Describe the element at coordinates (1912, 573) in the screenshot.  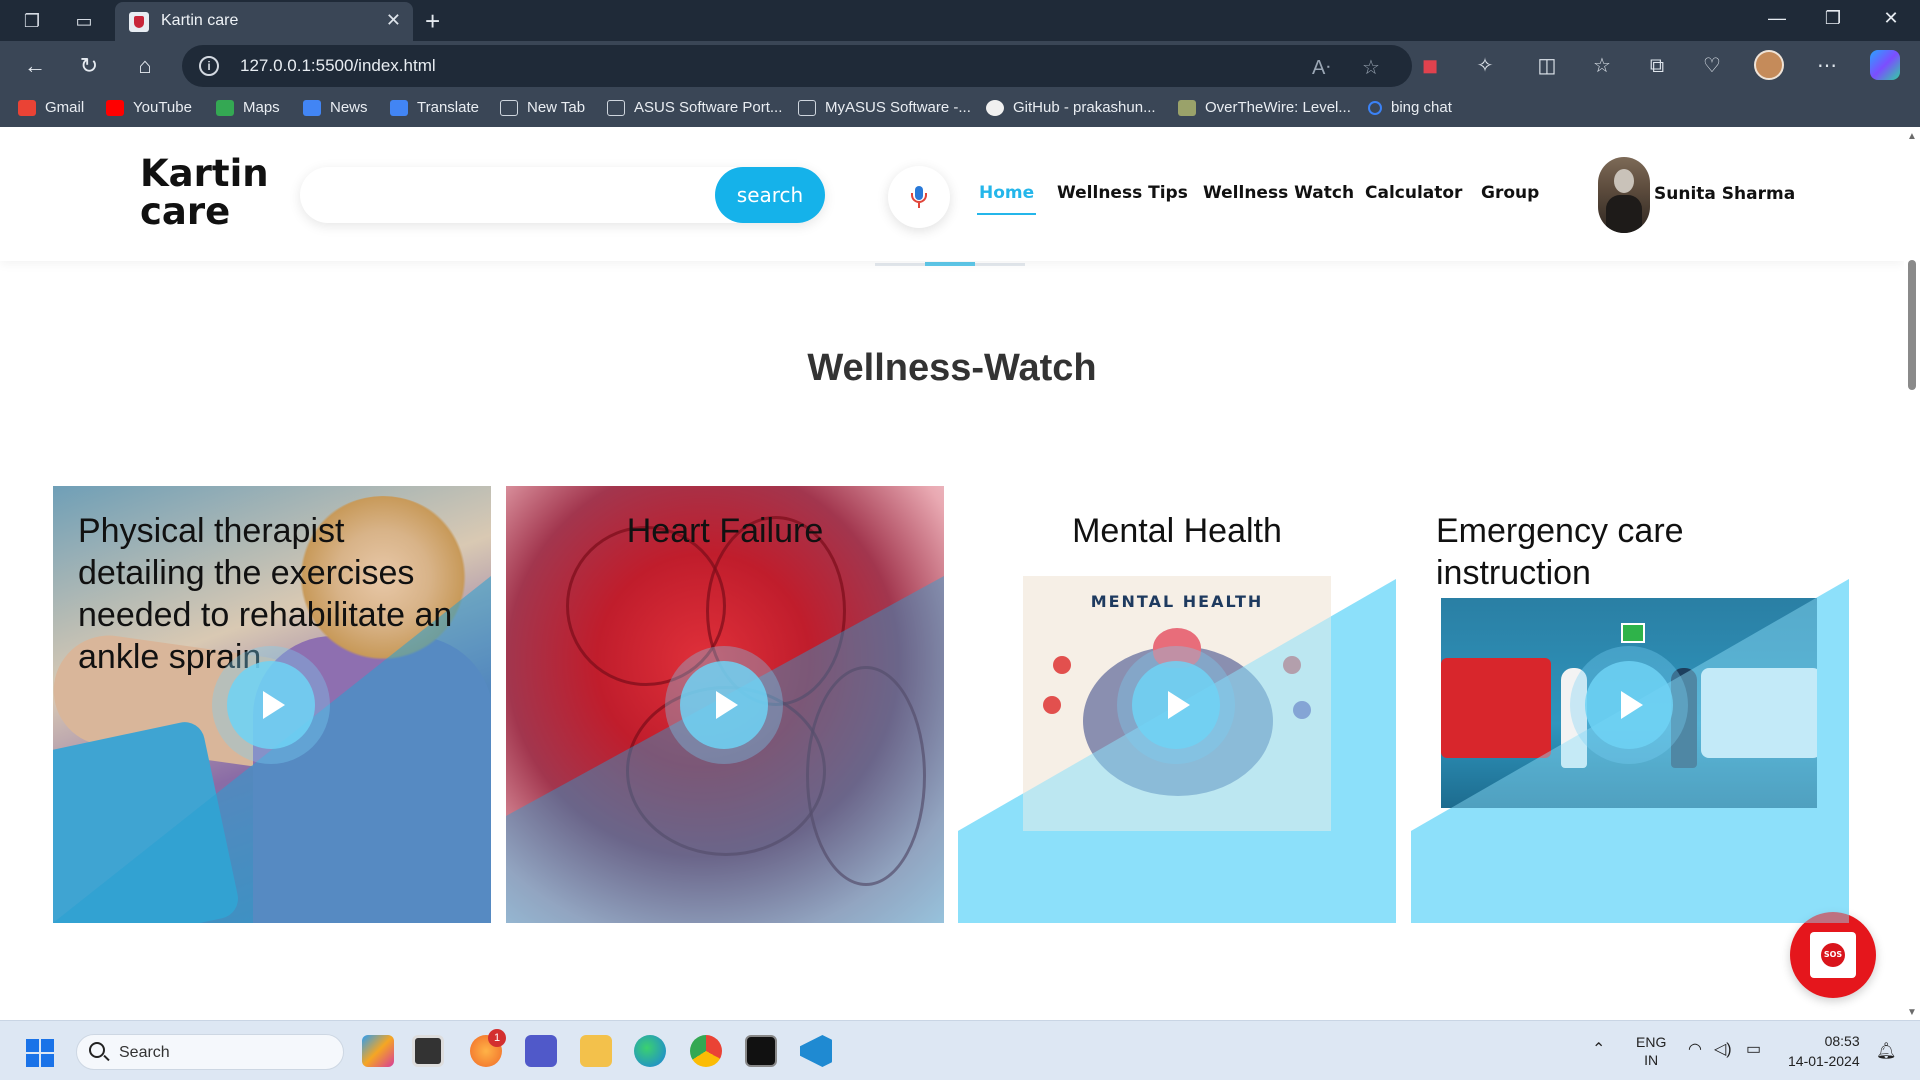
I see `page-scrollbar: ▲ ▼` at that location.